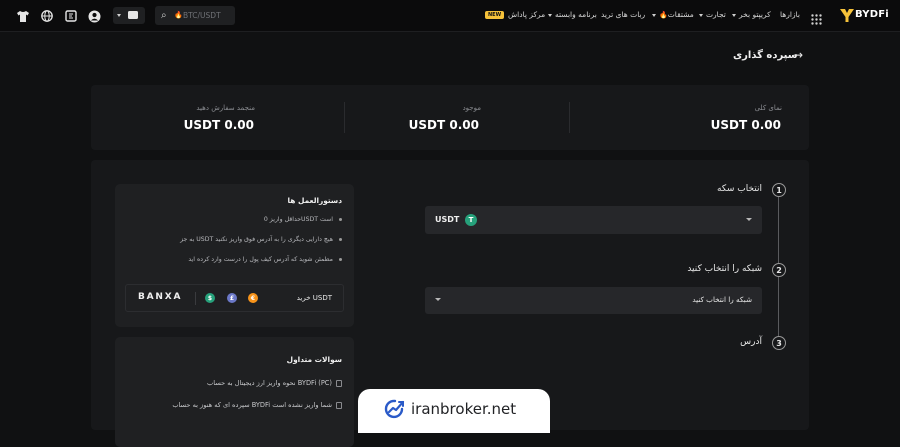 This screenshot has width=900, height=447. What do you see at coordinates (779, 343) in the screenshot?
I see `step-number-3: 3` at bounding box center [779, 343].